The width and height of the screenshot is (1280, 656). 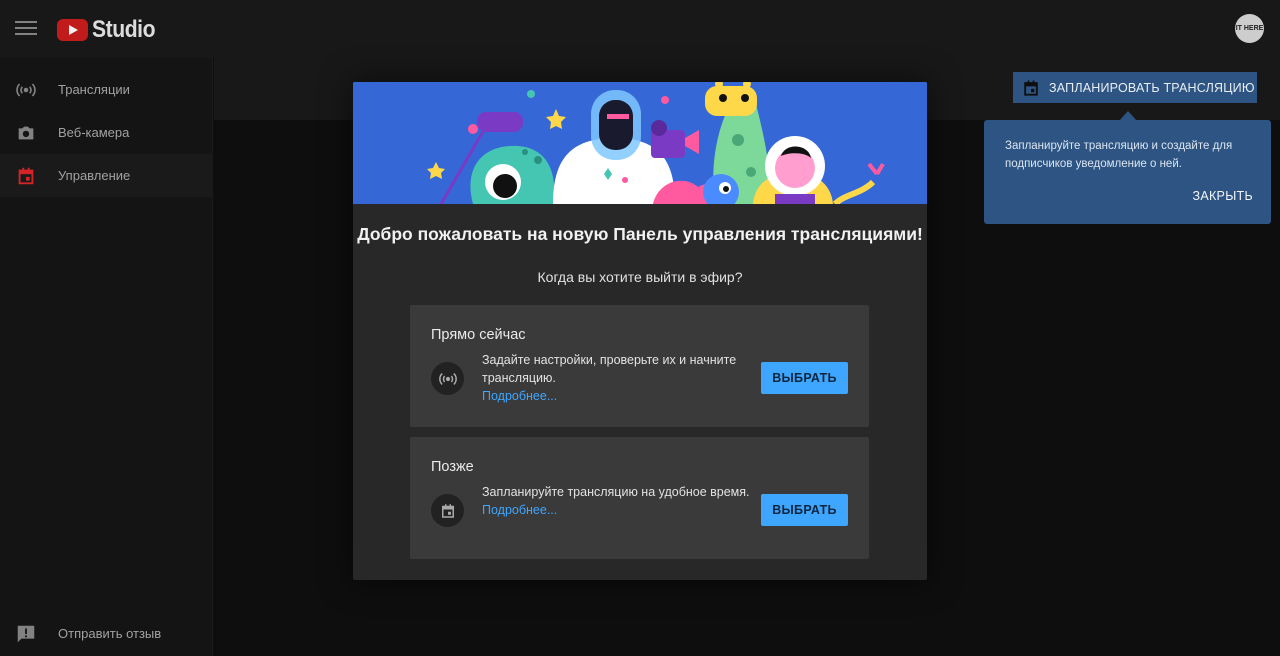 What do you see at coordinates (478, 335) in the screenshot?
I see `option-title: Прямо сейчас` at bounding box center [478, 335].